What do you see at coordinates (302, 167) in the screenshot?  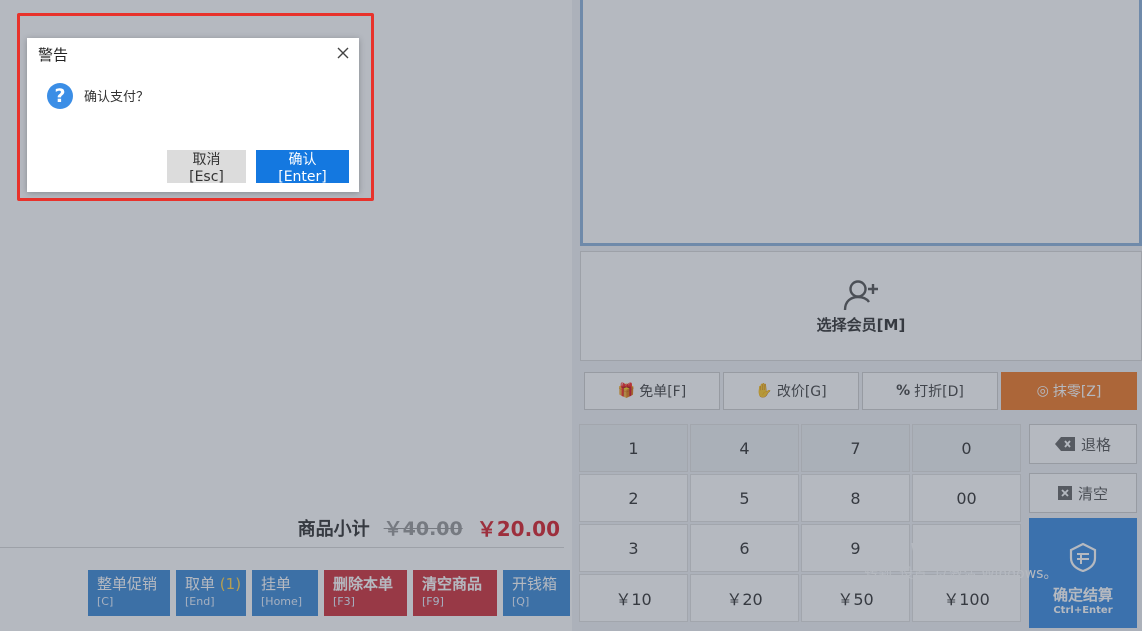 I see `confirm-button: 确认[Enter]` at bounding box center [302, 167].